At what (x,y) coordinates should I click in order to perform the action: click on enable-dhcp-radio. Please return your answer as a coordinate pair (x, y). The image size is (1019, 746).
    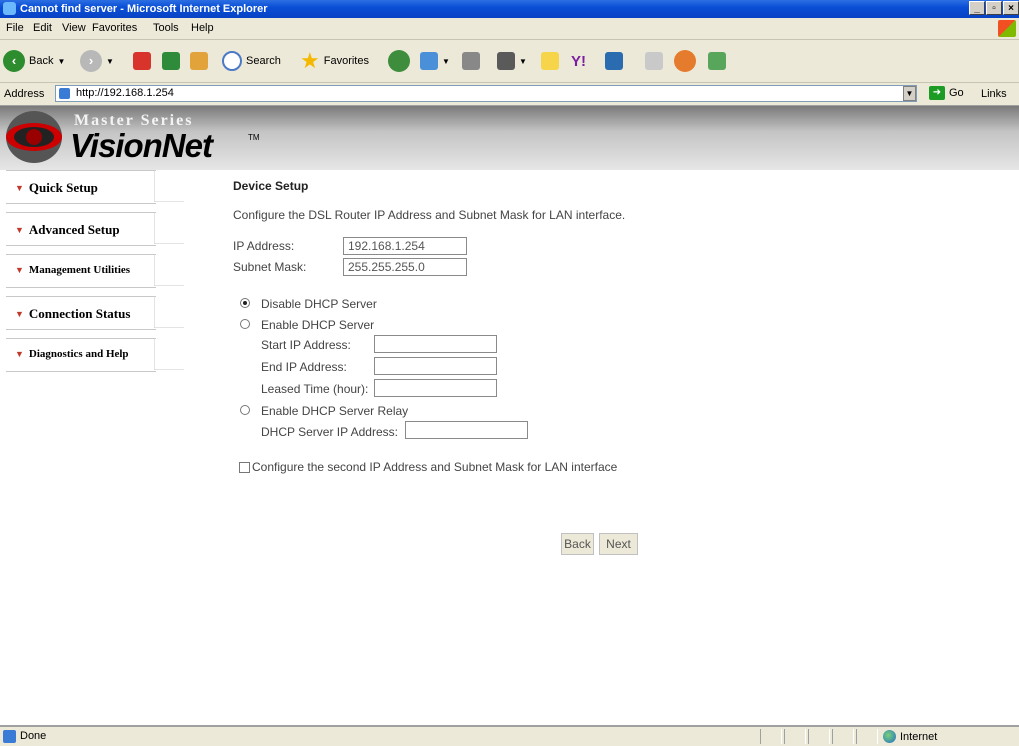
    Looking at the image, I should click on (245, 324).